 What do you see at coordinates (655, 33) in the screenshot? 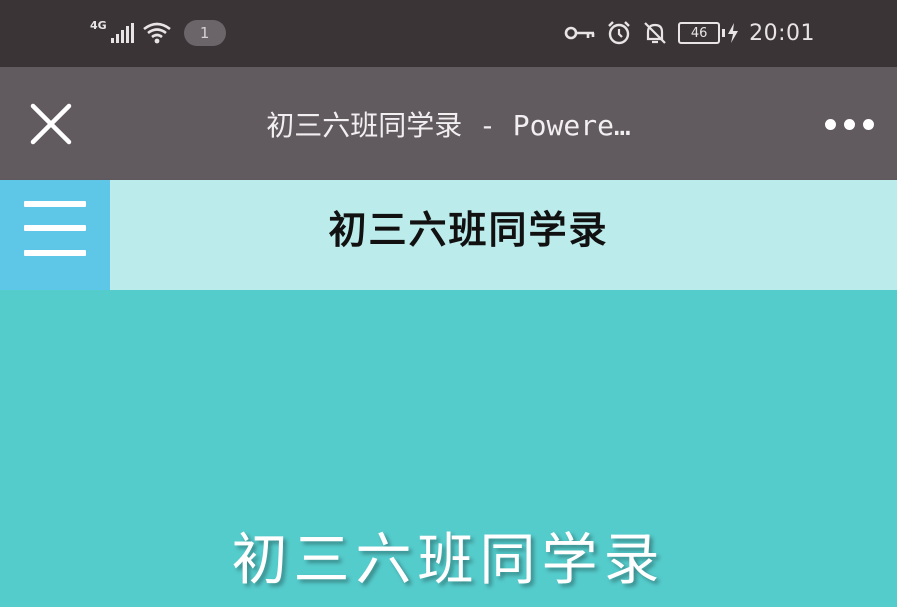
I see `bell-off-icon` at bounding box center [655, 33].